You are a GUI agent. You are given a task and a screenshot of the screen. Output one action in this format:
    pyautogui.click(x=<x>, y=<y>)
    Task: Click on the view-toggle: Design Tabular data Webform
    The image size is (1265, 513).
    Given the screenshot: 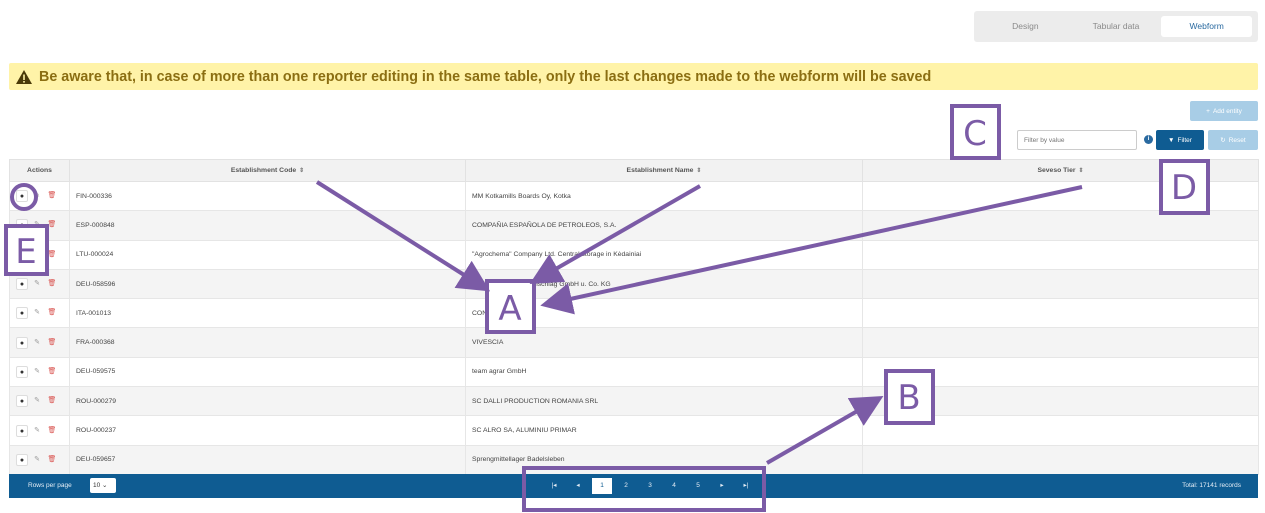 What is the action you would take?
    pyautogui.click(x=1116, y=26)
    